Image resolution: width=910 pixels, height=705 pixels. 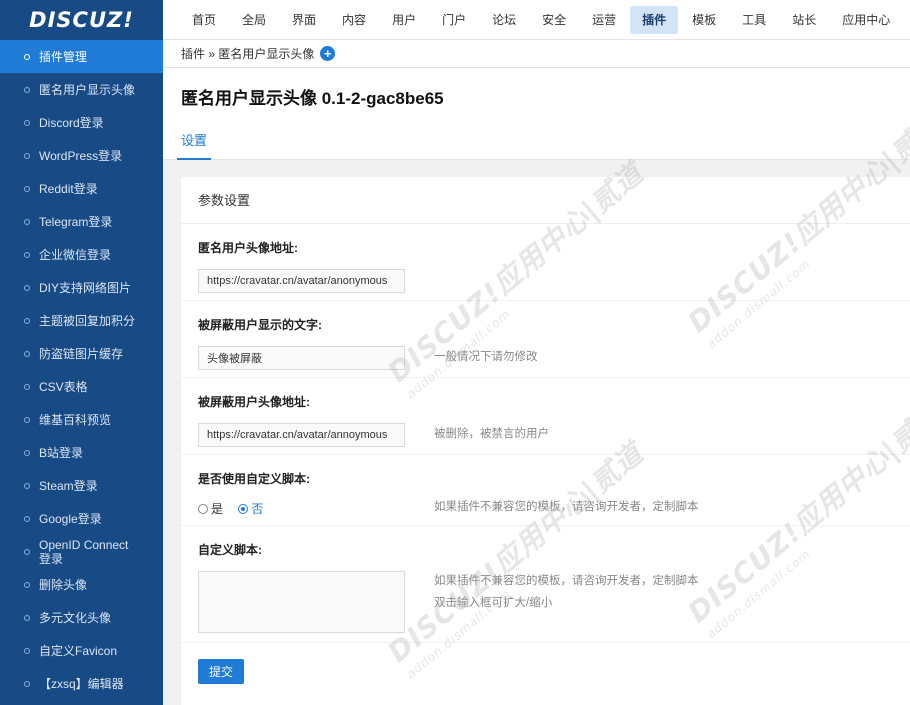 I want to click on form-row-custom-script-toggle: 是否使用自定义脚本: 是 否 如果插件不兼容您的模板，请咨询开发者，定制脚本, so click(x=545, y=490).